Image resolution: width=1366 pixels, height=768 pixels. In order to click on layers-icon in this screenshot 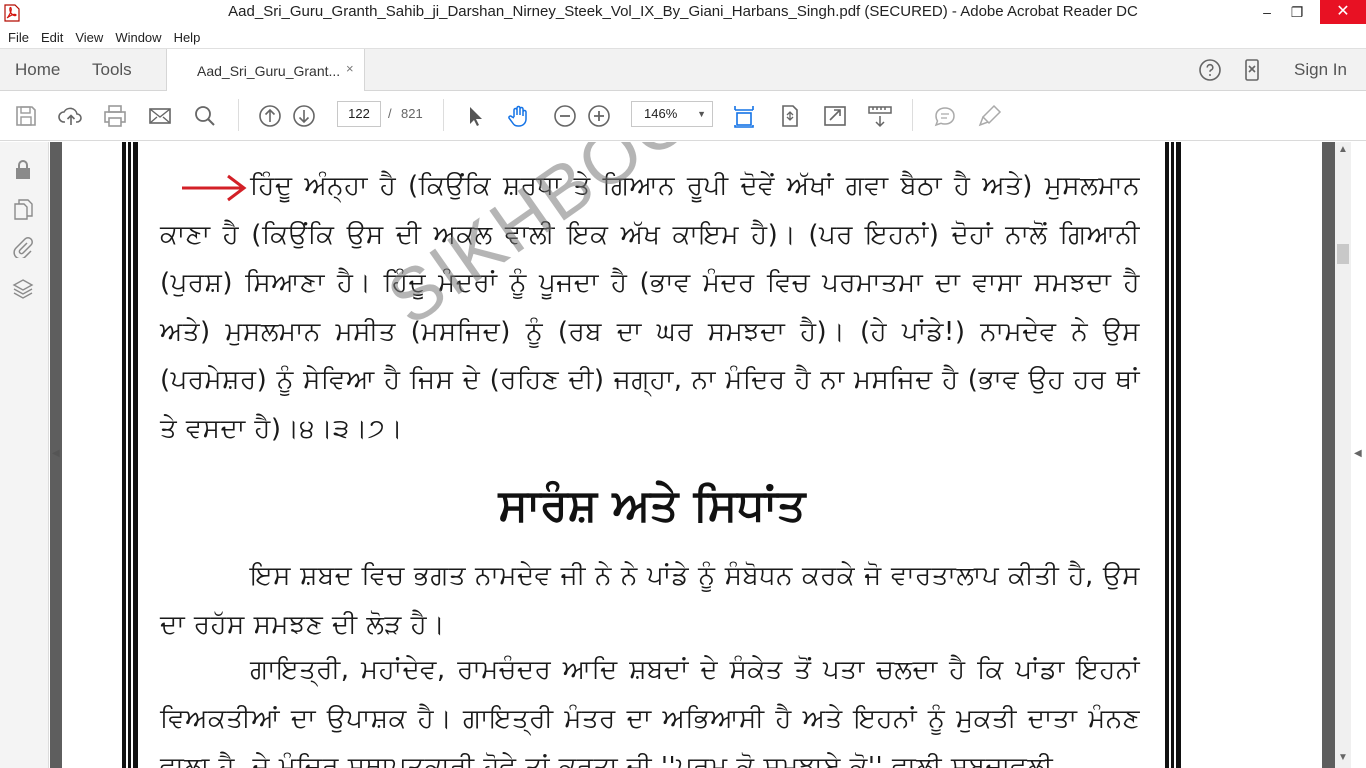, I will do `click(23, 289)`.